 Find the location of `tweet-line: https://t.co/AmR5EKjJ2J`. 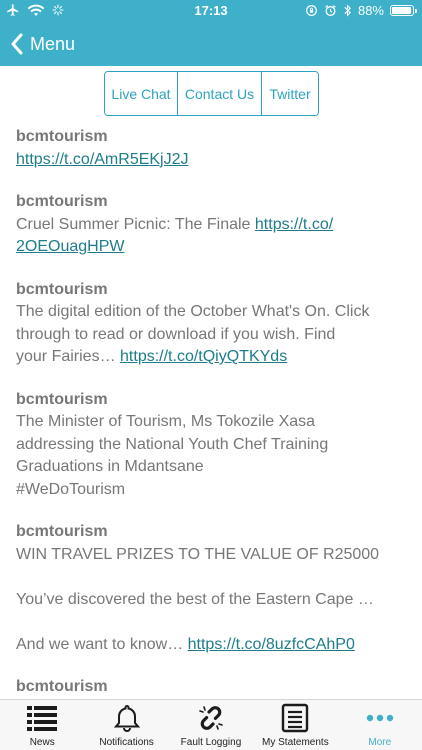

tweet-line: https://t.co/AmR5EKjJ2J is located at coordinates (214, 160).